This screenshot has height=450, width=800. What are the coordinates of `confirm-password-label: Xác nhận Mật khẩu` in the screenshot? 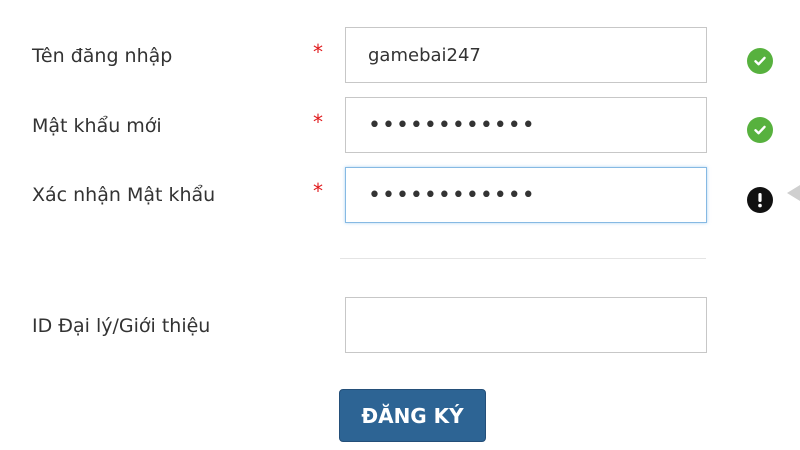 It's located at (124, 195).